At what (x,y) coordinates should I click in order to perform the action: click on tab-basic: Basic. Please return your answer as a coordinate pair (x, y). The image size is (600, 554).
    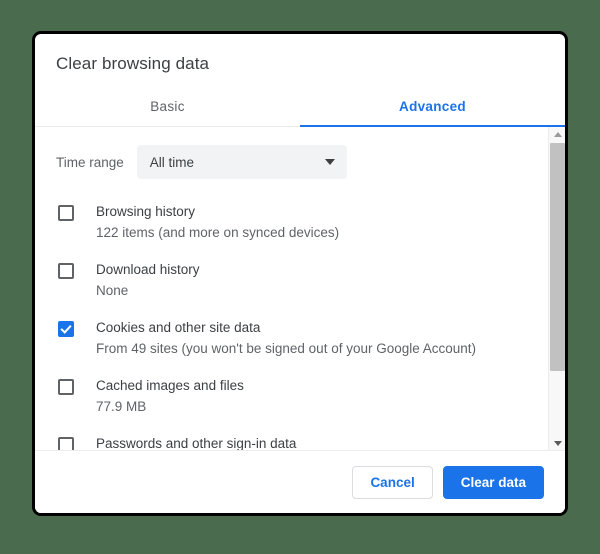
    Looking at the image, I should click on (167, 108).